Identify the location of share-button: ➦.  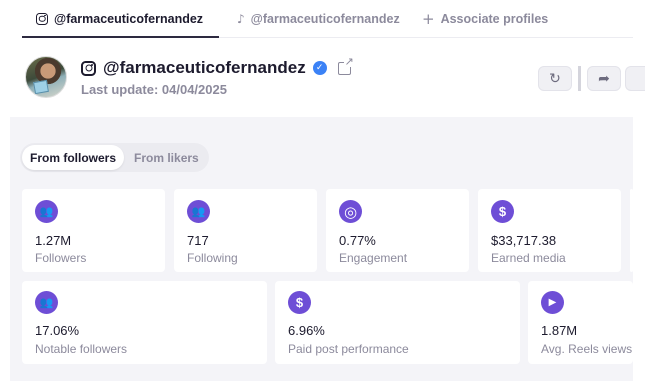
(604, 78).